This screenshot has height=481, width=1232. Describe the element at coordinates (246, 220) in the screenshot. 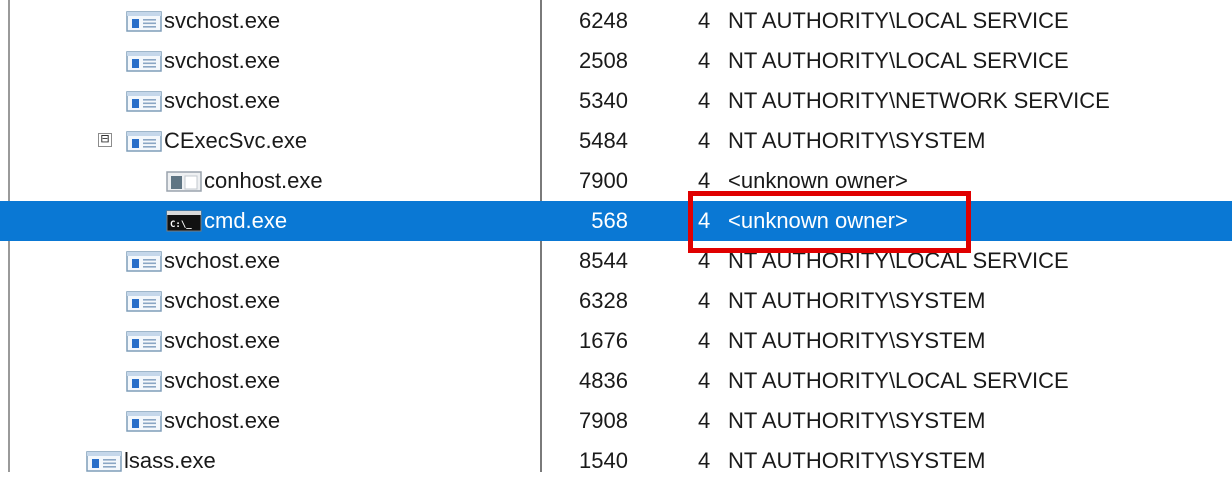

I see `process-name: cmd.exe` at that location.